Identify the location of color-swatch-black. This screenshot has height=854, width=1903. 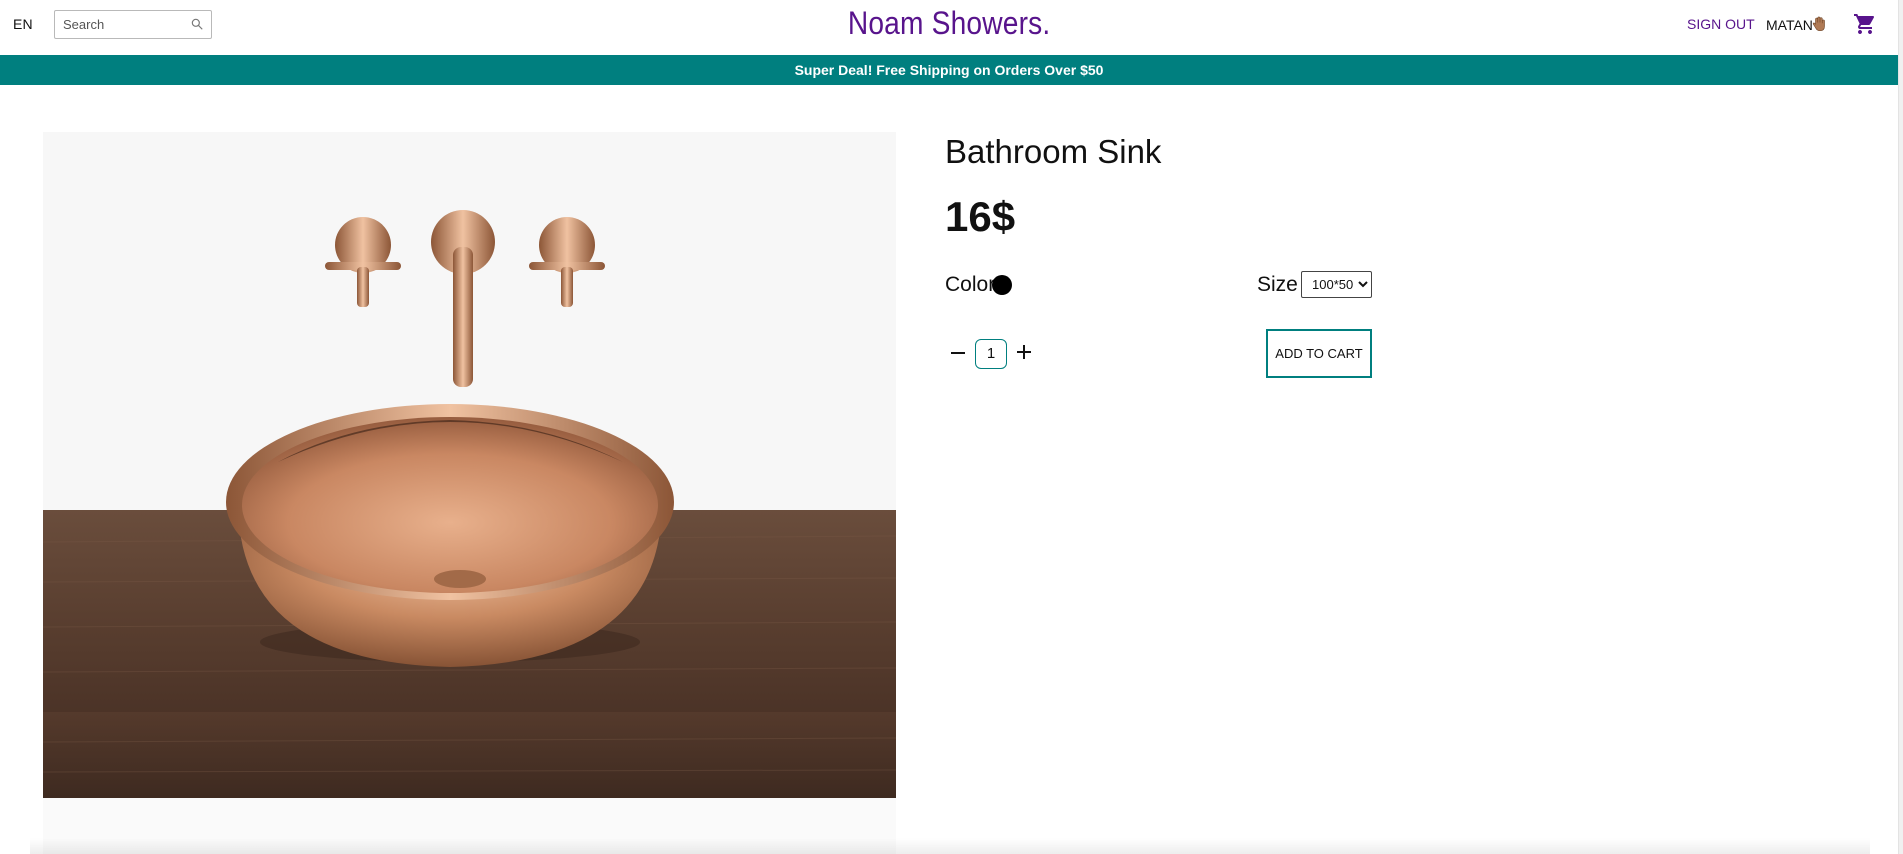
(1002, 285).